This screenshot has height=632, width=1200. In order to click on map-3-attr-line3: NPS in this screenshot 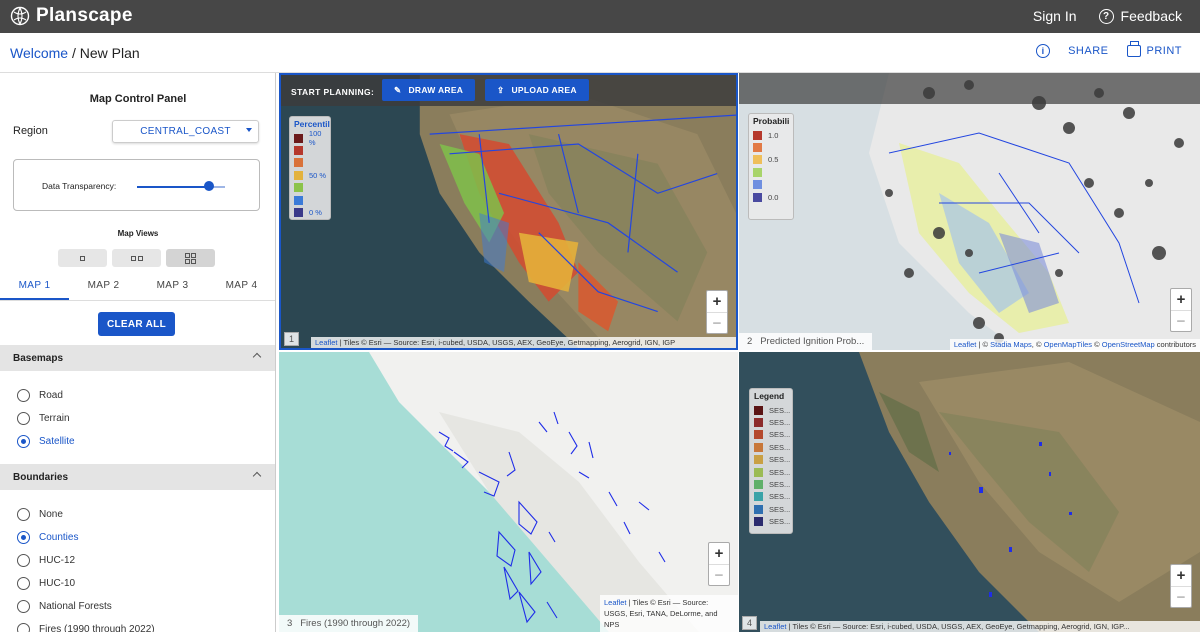, I will do `click(612, 624)`.